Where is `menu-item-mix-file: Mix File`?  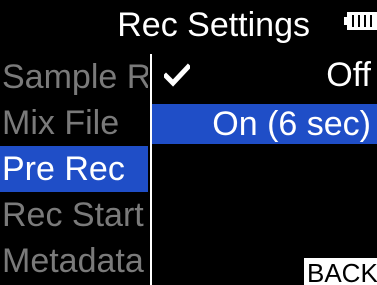
menu-item-mix-file: Mix File is located at coordinates (74, 123).